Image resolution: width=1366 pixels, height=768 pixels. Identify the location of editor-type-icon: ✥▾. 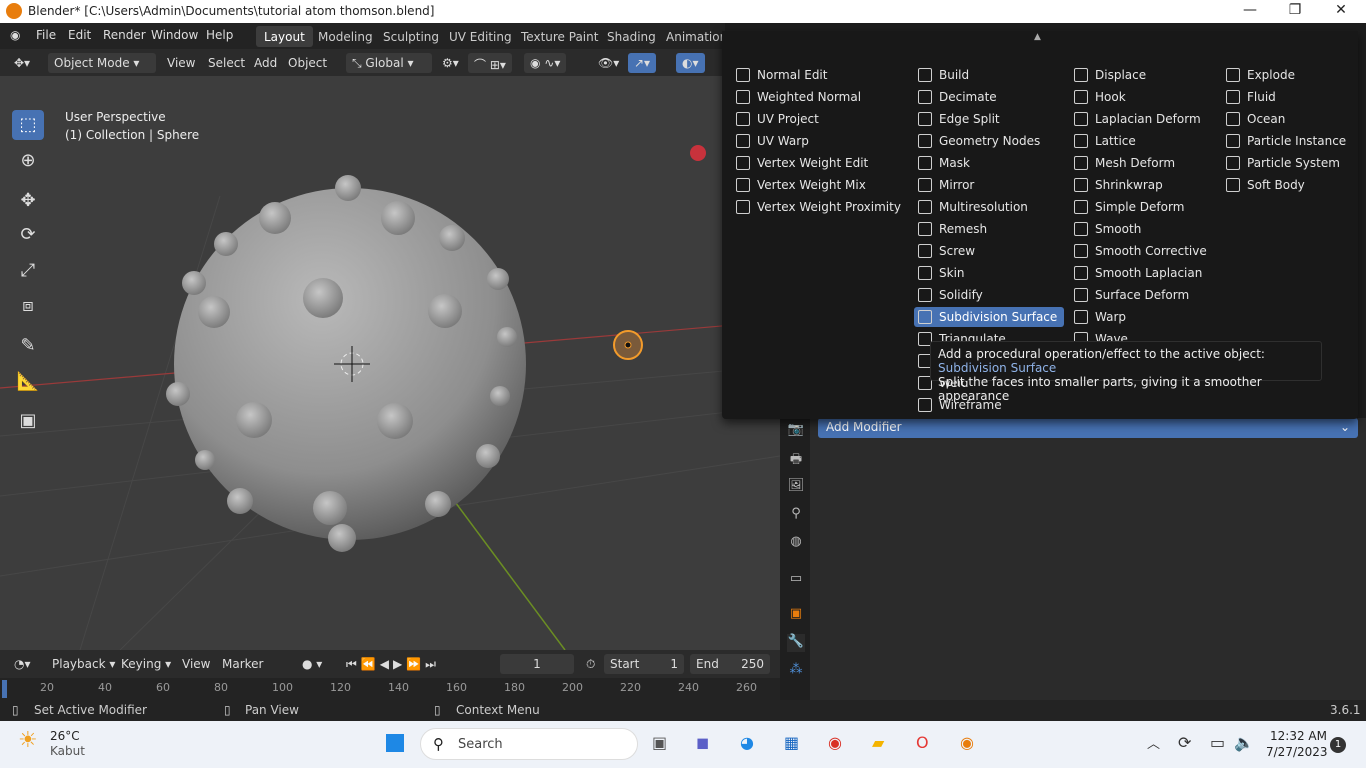
(22, 63).